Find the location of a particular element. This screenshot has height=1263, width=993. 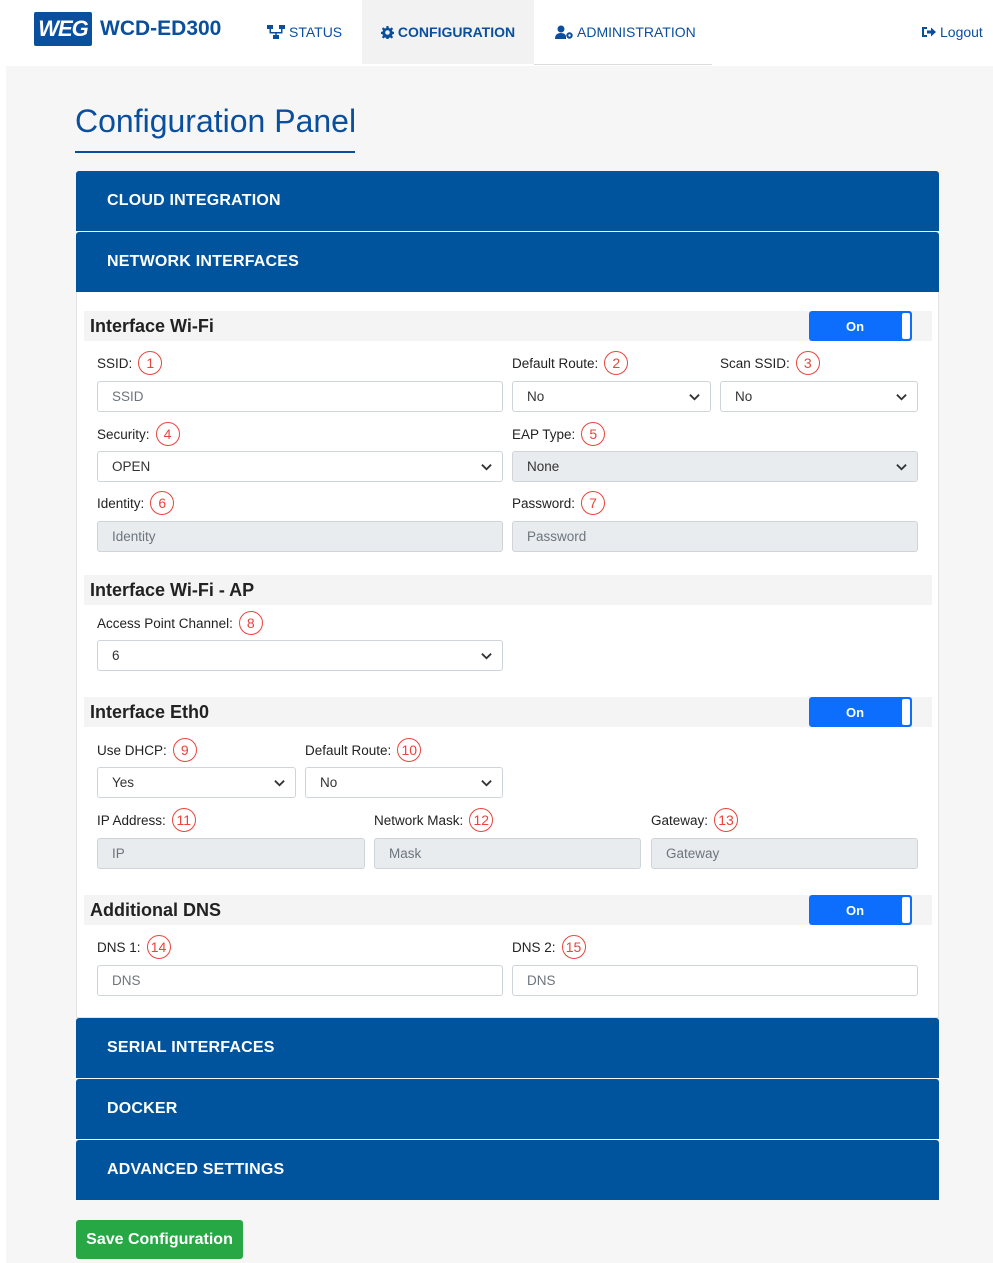

eth0-default-route-label: Default Route: 10 is located at coordinates (363, 750).